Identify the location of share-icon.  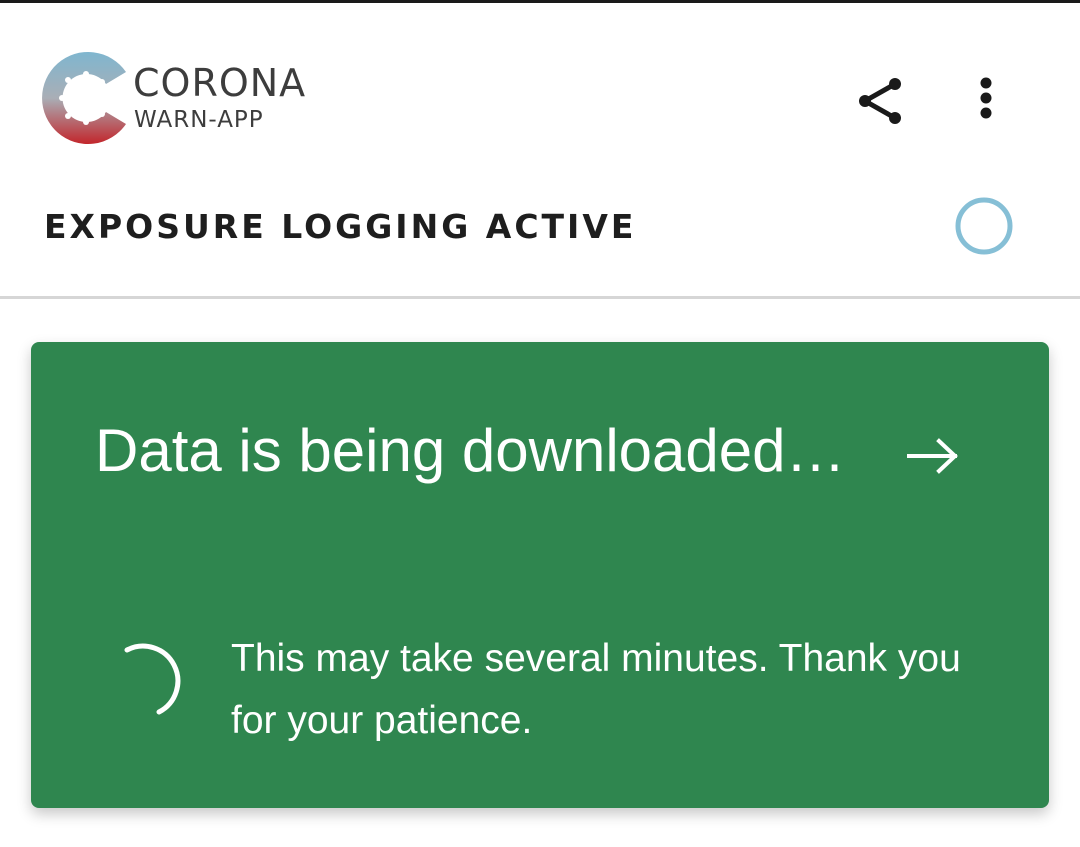
(880, 101).